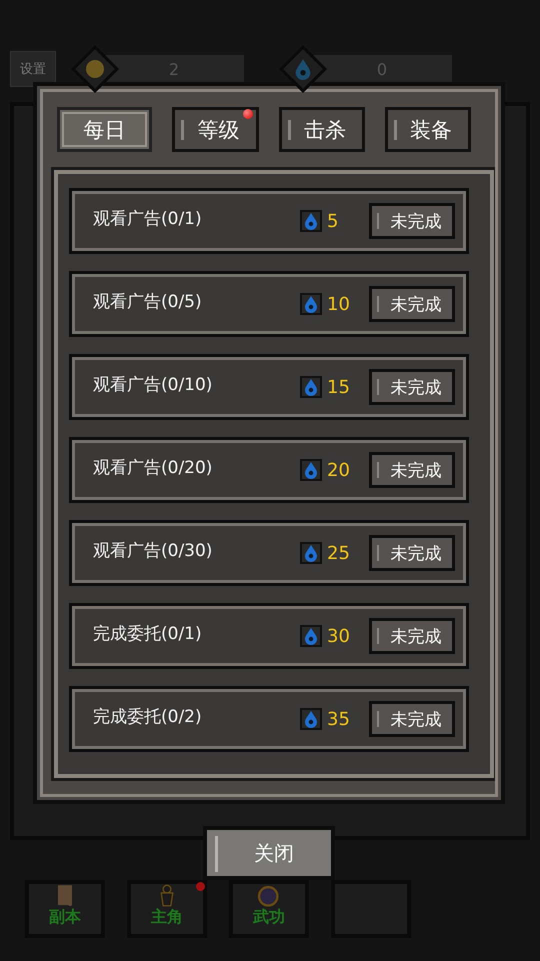 The width and height of the screenshot is (540, 961). Describe the element at coordinates (428, 129) in the screenshot. I see `tab: 装备` at that location.